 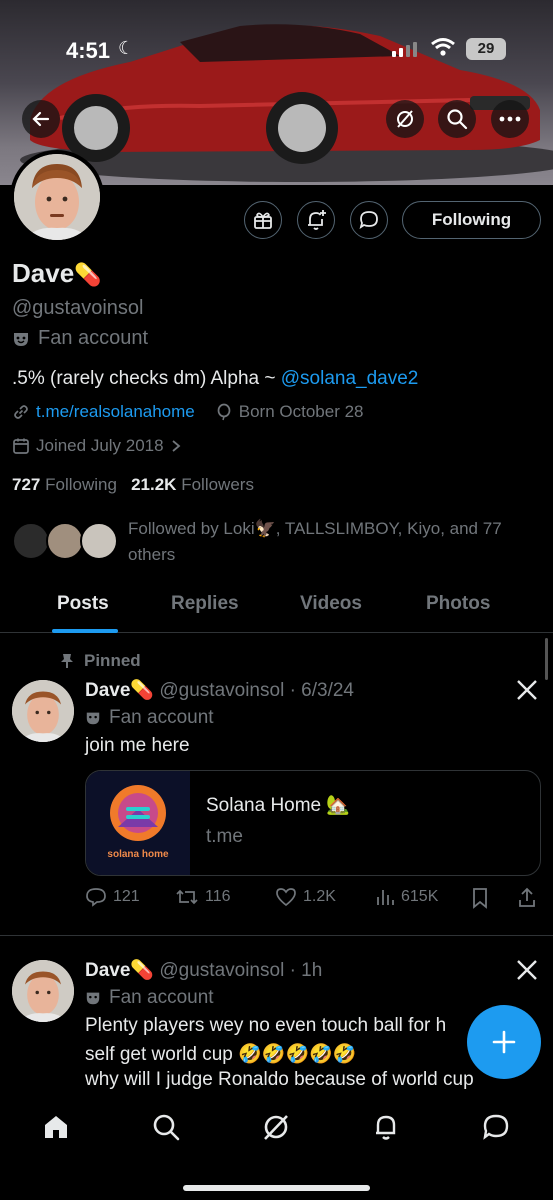 I want to click on search-icon, so click(x=166, y=1127).